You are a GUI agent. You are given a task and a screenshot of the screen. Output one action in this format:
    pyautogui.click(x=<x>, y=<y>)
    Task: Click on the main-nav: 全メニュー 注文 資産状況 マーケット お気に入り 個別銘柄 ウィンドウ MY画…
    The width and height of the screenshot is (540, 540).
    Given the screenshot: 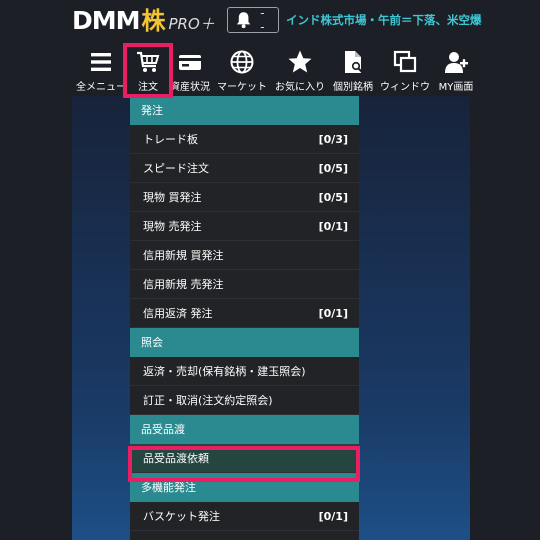 What is the action you would take?
    pyautogui.click(x=270, y=70)
    